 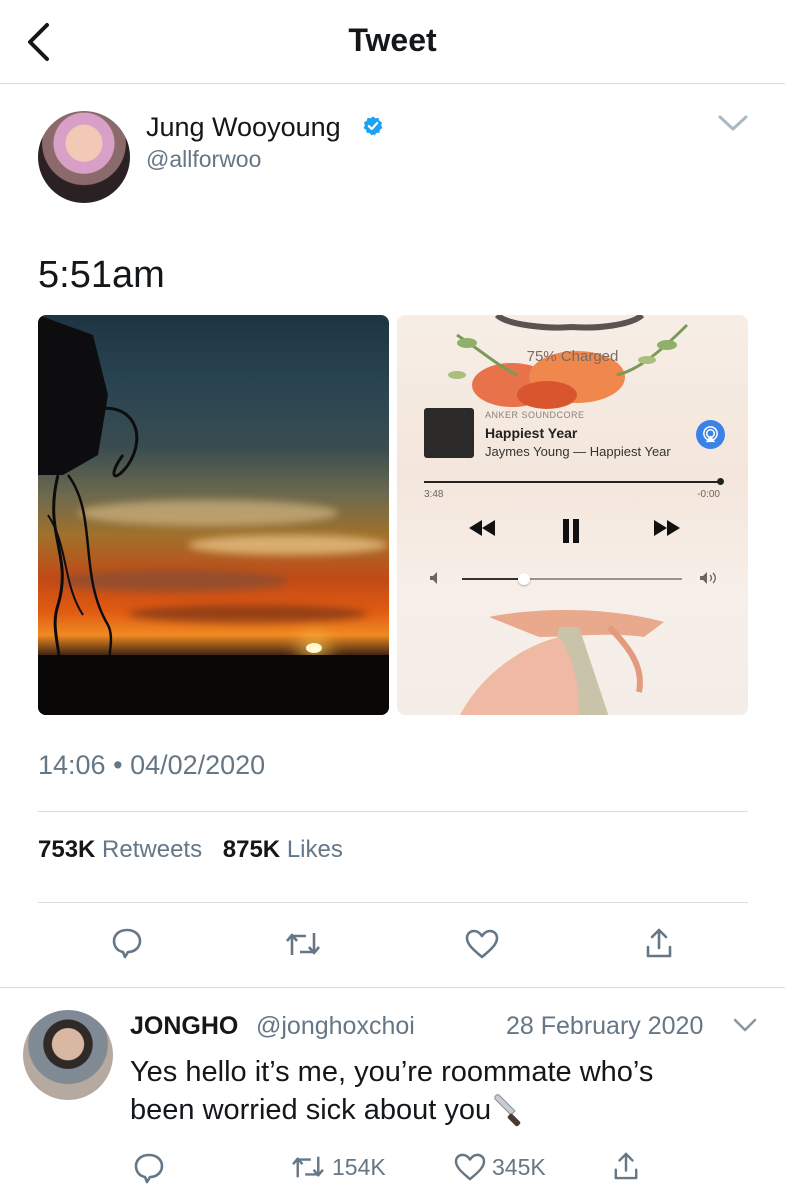 I want to click on verified-badge-icon, so click(x=373, y=126).